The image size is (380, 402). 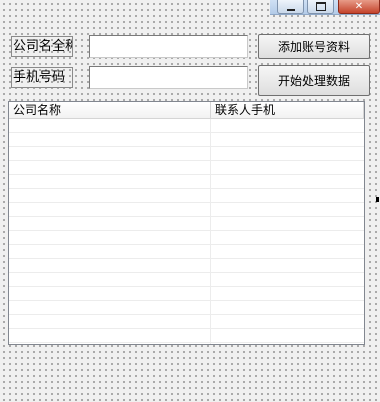 What do you see at coordinates (290, 9) in the screenshot?
I see `minimize-icon` at bounding box center [290, 9].